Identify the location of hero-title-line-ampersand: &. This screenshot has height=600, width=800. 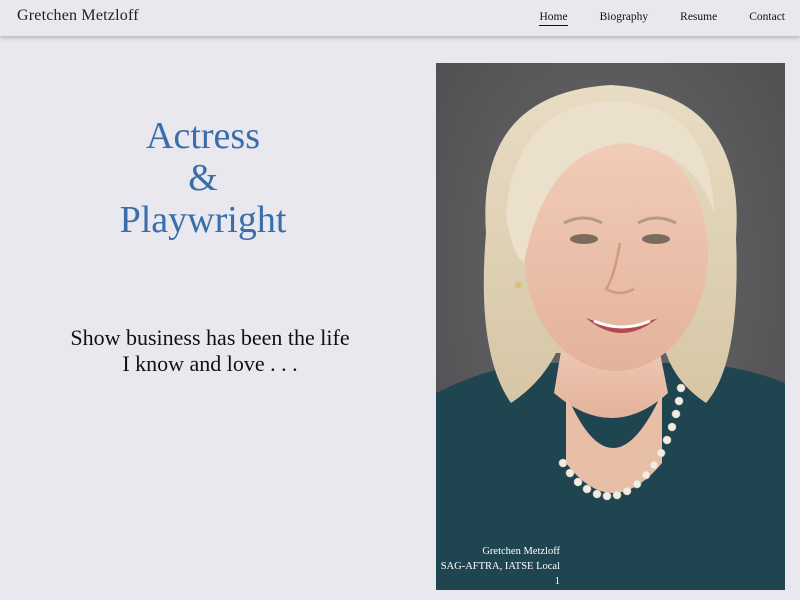
(203, 178).